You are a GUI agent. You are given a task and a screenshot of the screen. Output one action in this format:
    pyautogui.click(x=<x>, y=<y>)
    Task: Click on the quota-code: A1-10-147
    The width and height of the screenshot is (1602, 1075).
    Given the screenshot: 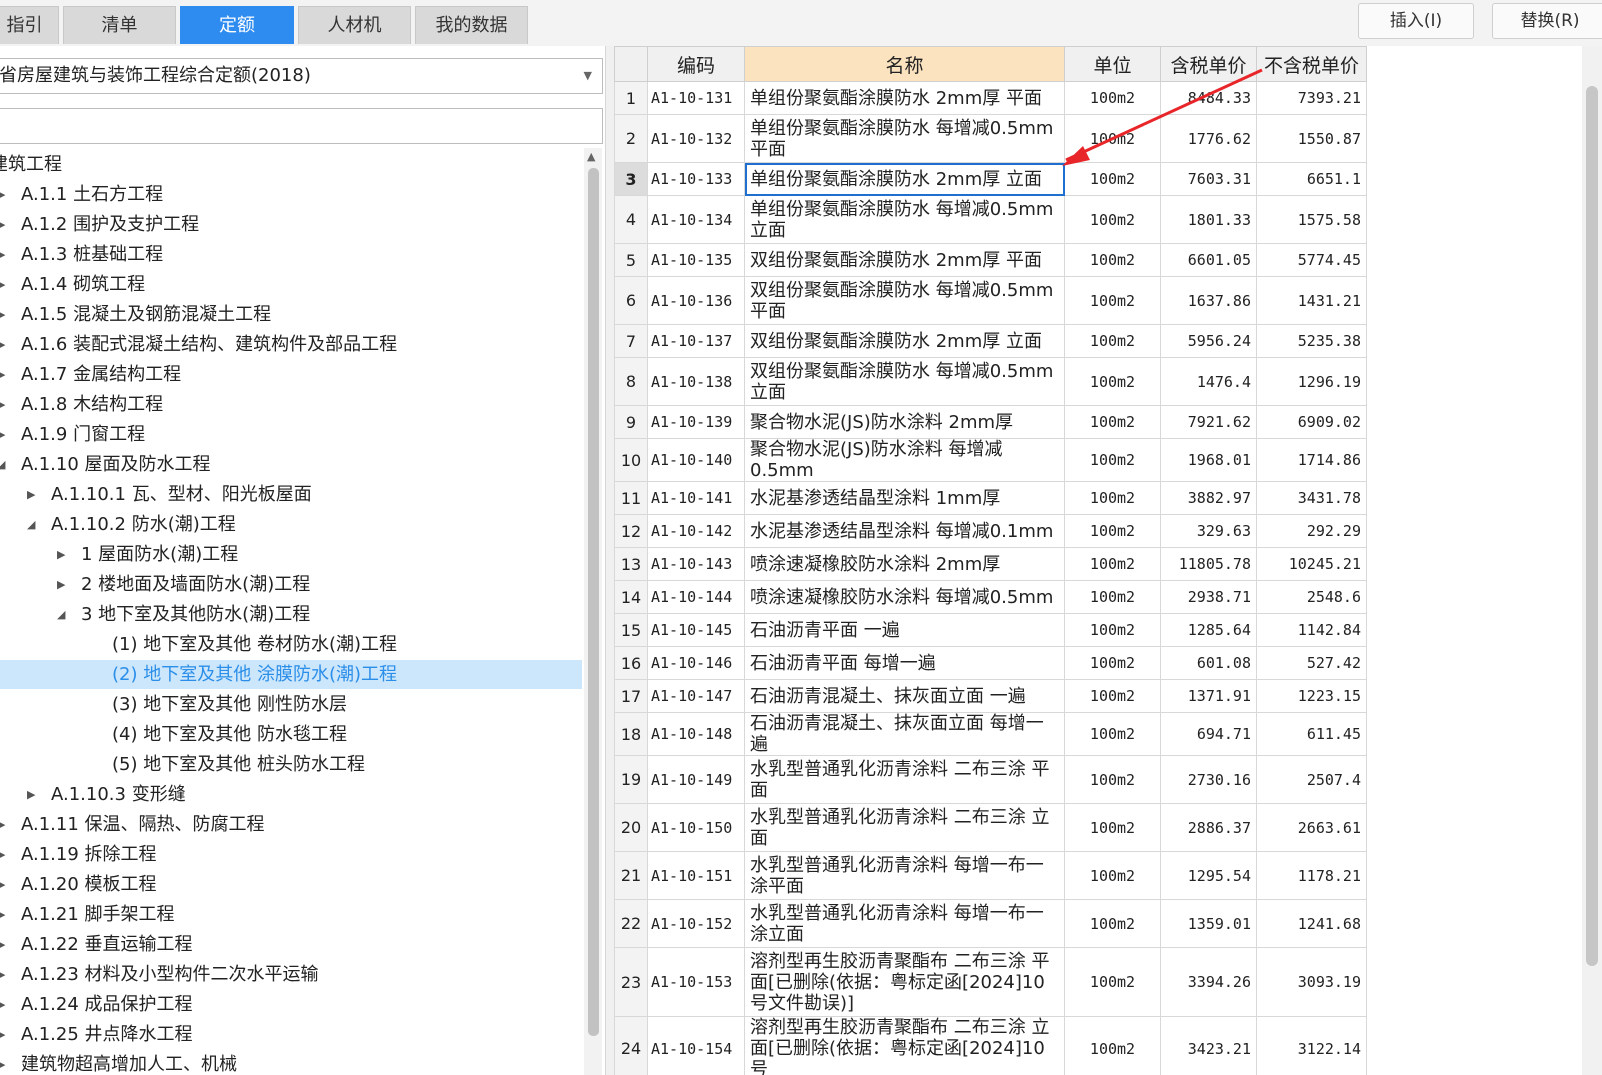 What is the action you would take?
    pyautogui.click(x=696, y=696)
    